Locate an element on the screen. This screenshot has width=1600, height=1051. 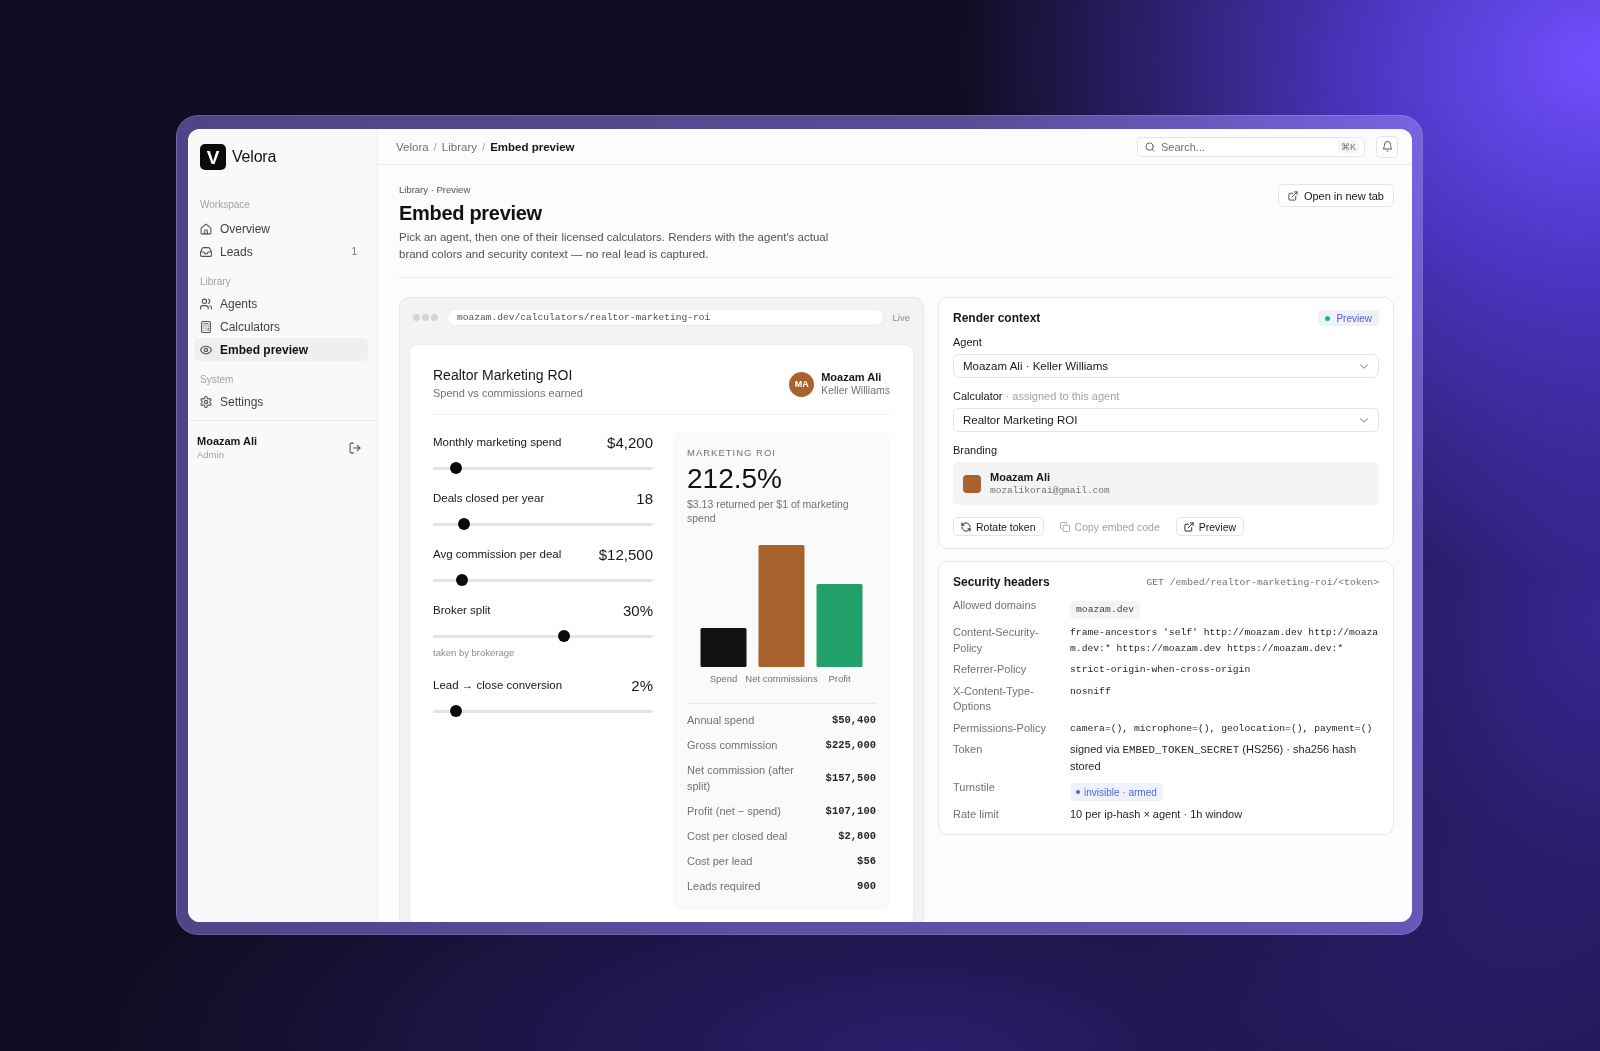
slider-label: Monthly marketing spend is located at coordinates (497, 442).